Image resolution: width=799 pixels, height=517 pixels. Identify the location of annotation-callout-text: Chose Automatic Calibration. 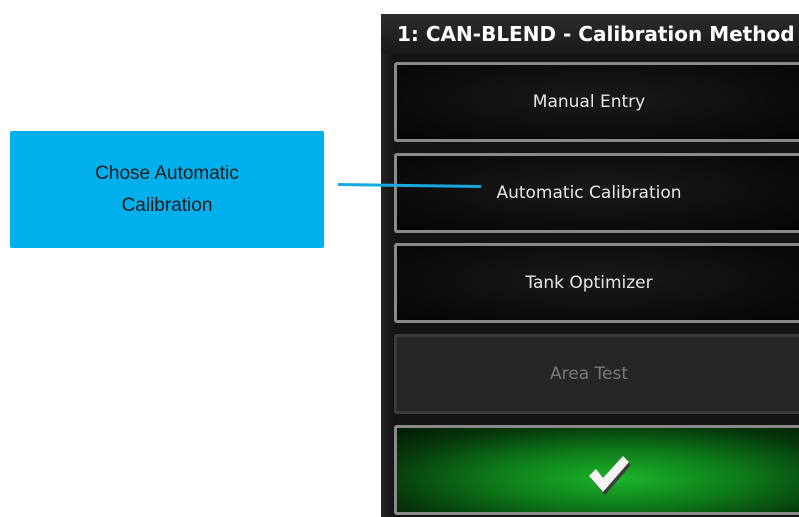
(167, 189).